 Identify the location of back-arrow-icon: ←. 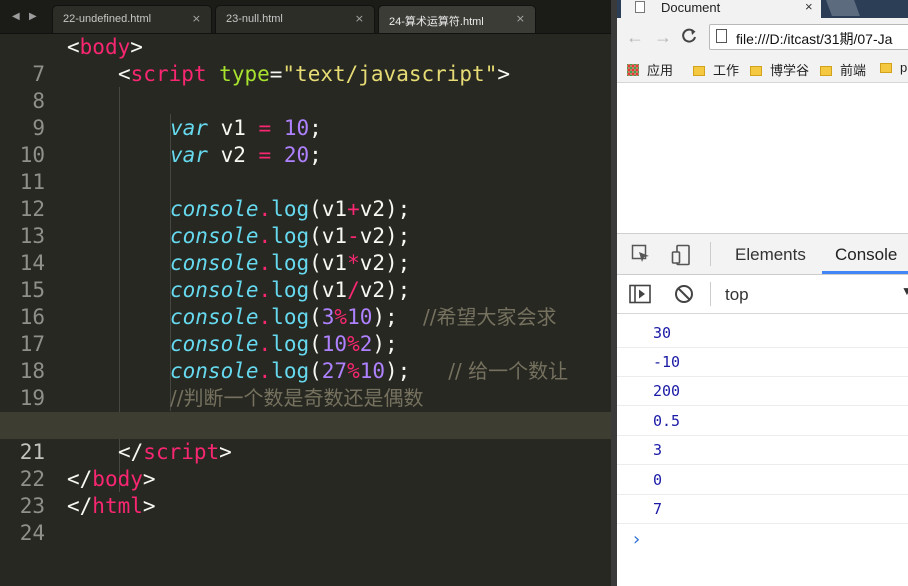
(635, 37).